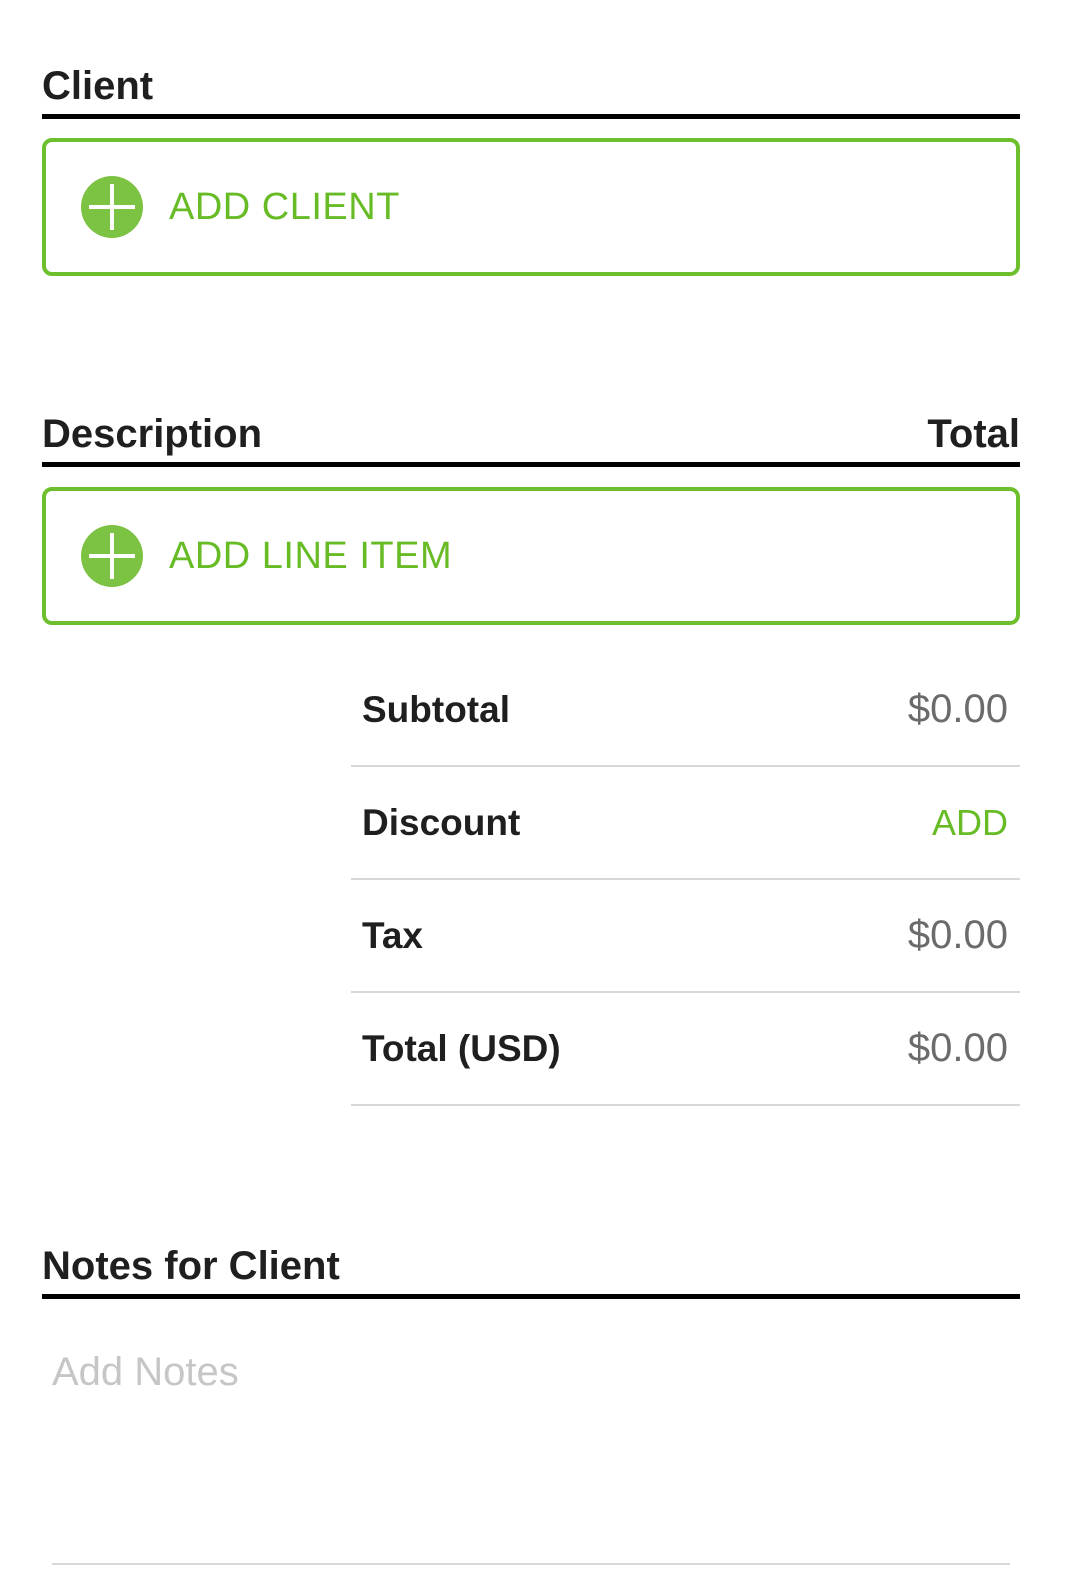  I want to click on notes-section-title: Notes for Client, so click(191, 1266).